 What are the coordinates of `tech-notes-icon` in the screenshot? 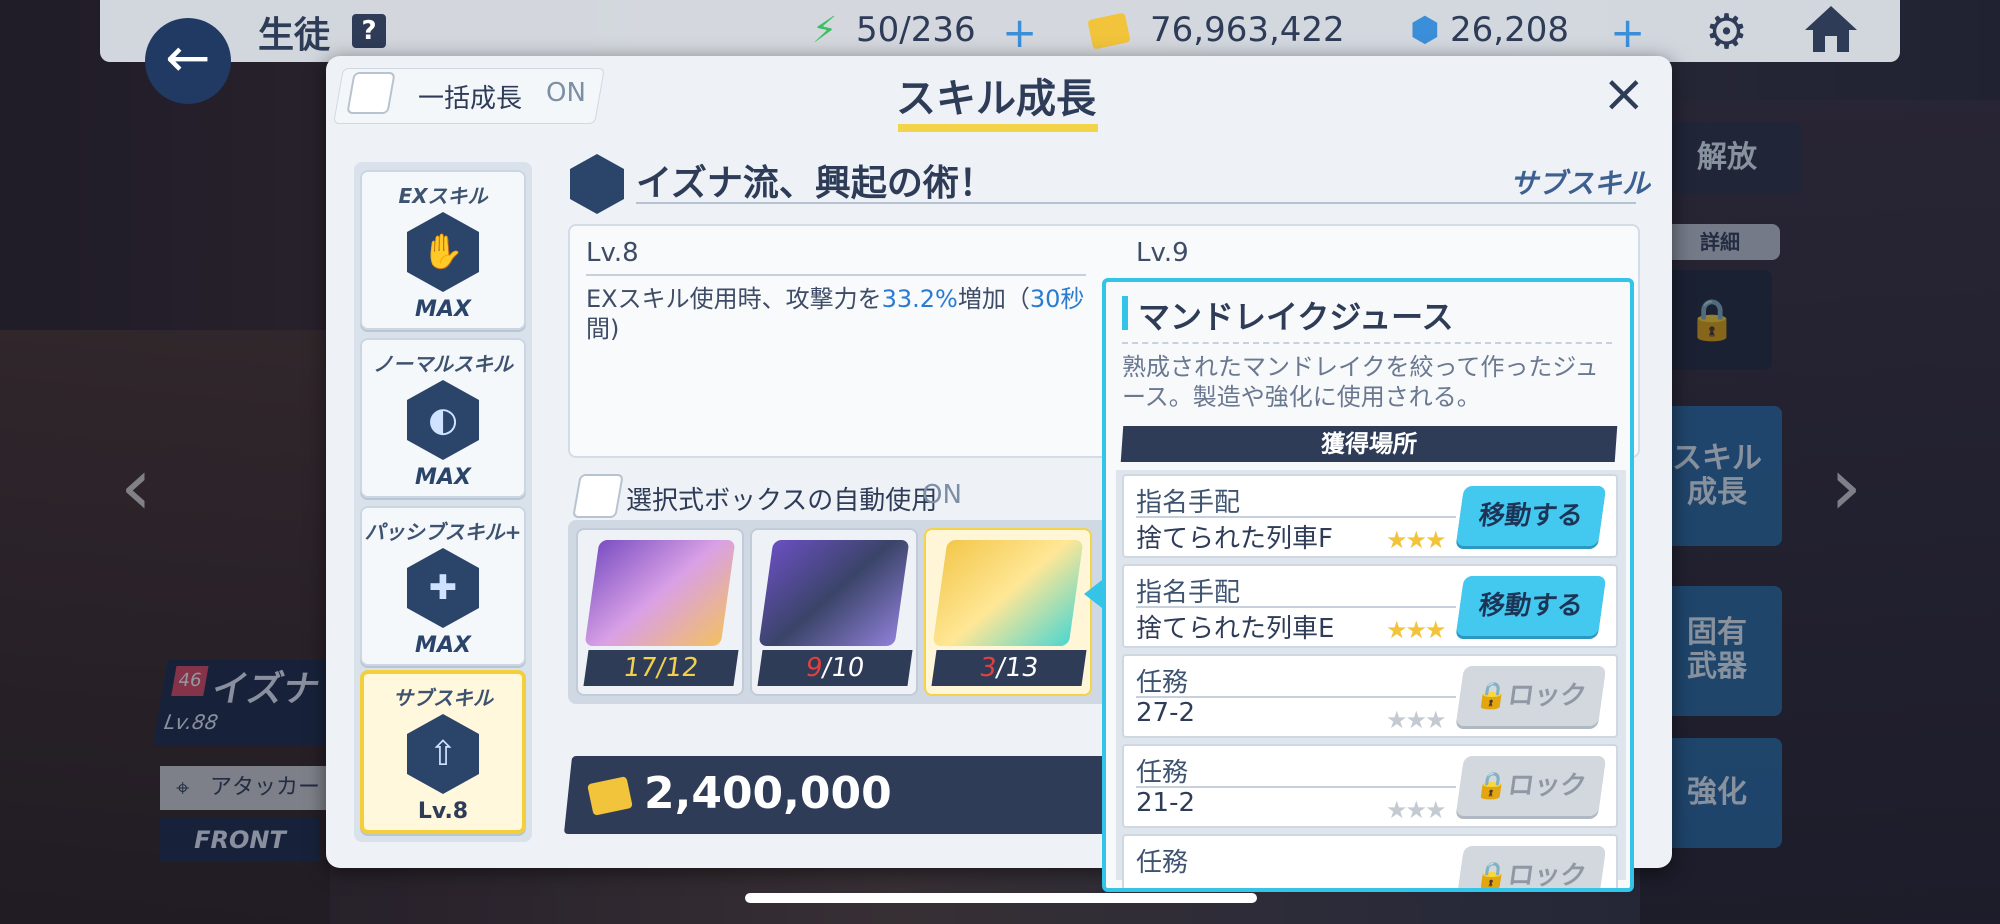 It's located at (660, 593).